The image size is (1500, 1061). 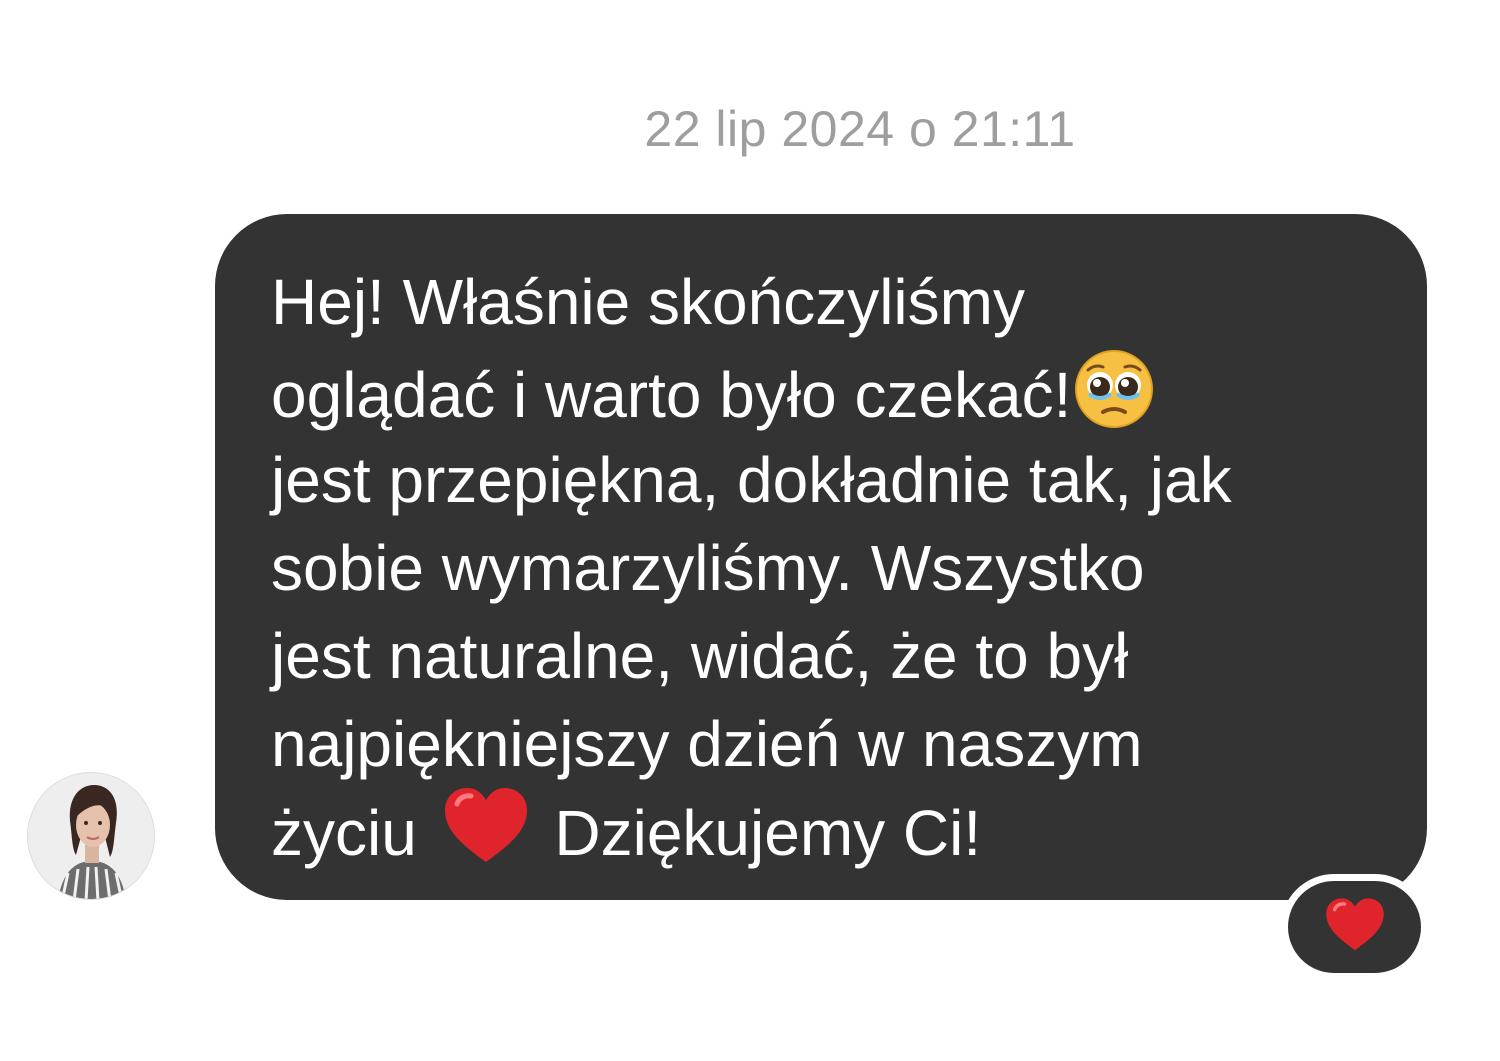 What do you see at coordinates (751, 480) in the screenshot?
I see `message-line-3: jest przepiękna, dokładnie tak, jak` at bounding box center [751, 480].